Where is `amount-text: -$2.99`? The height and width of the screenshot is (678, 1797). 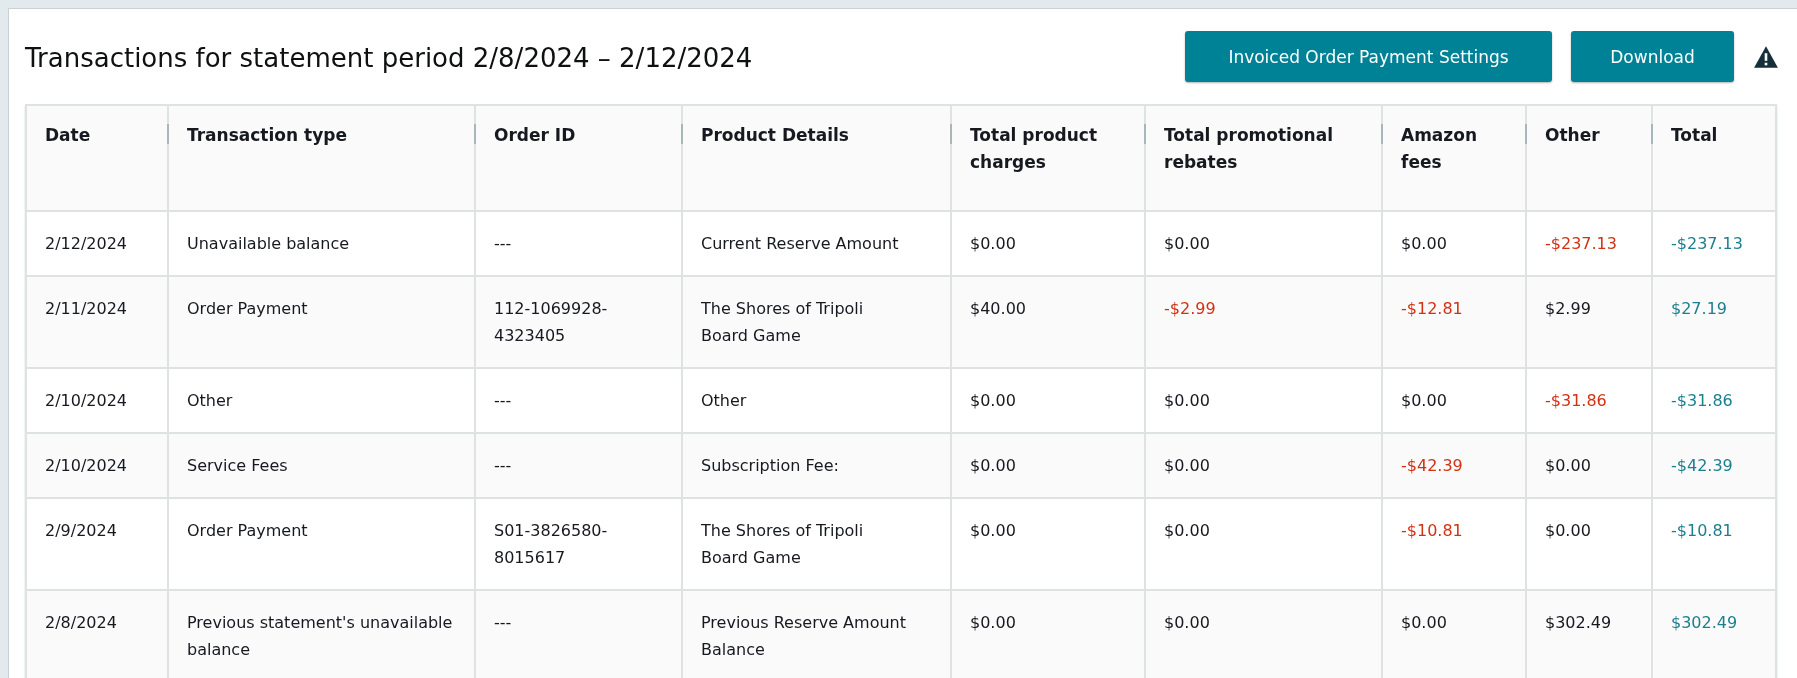 amount-text: -$2.99 is located at coordinates (1190, 308).